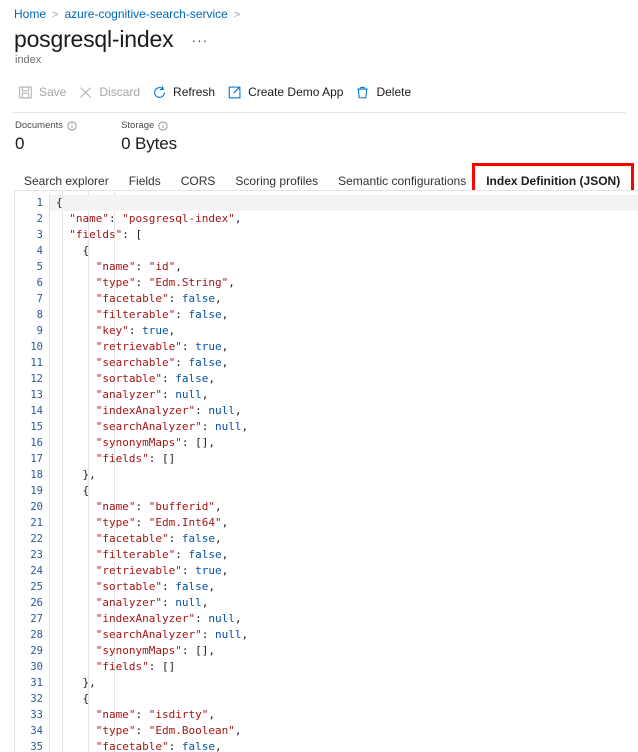 This screenshot has height=752, width=638. I want to click on code-line: 26 "analyzer": null,, so click(326, 603).